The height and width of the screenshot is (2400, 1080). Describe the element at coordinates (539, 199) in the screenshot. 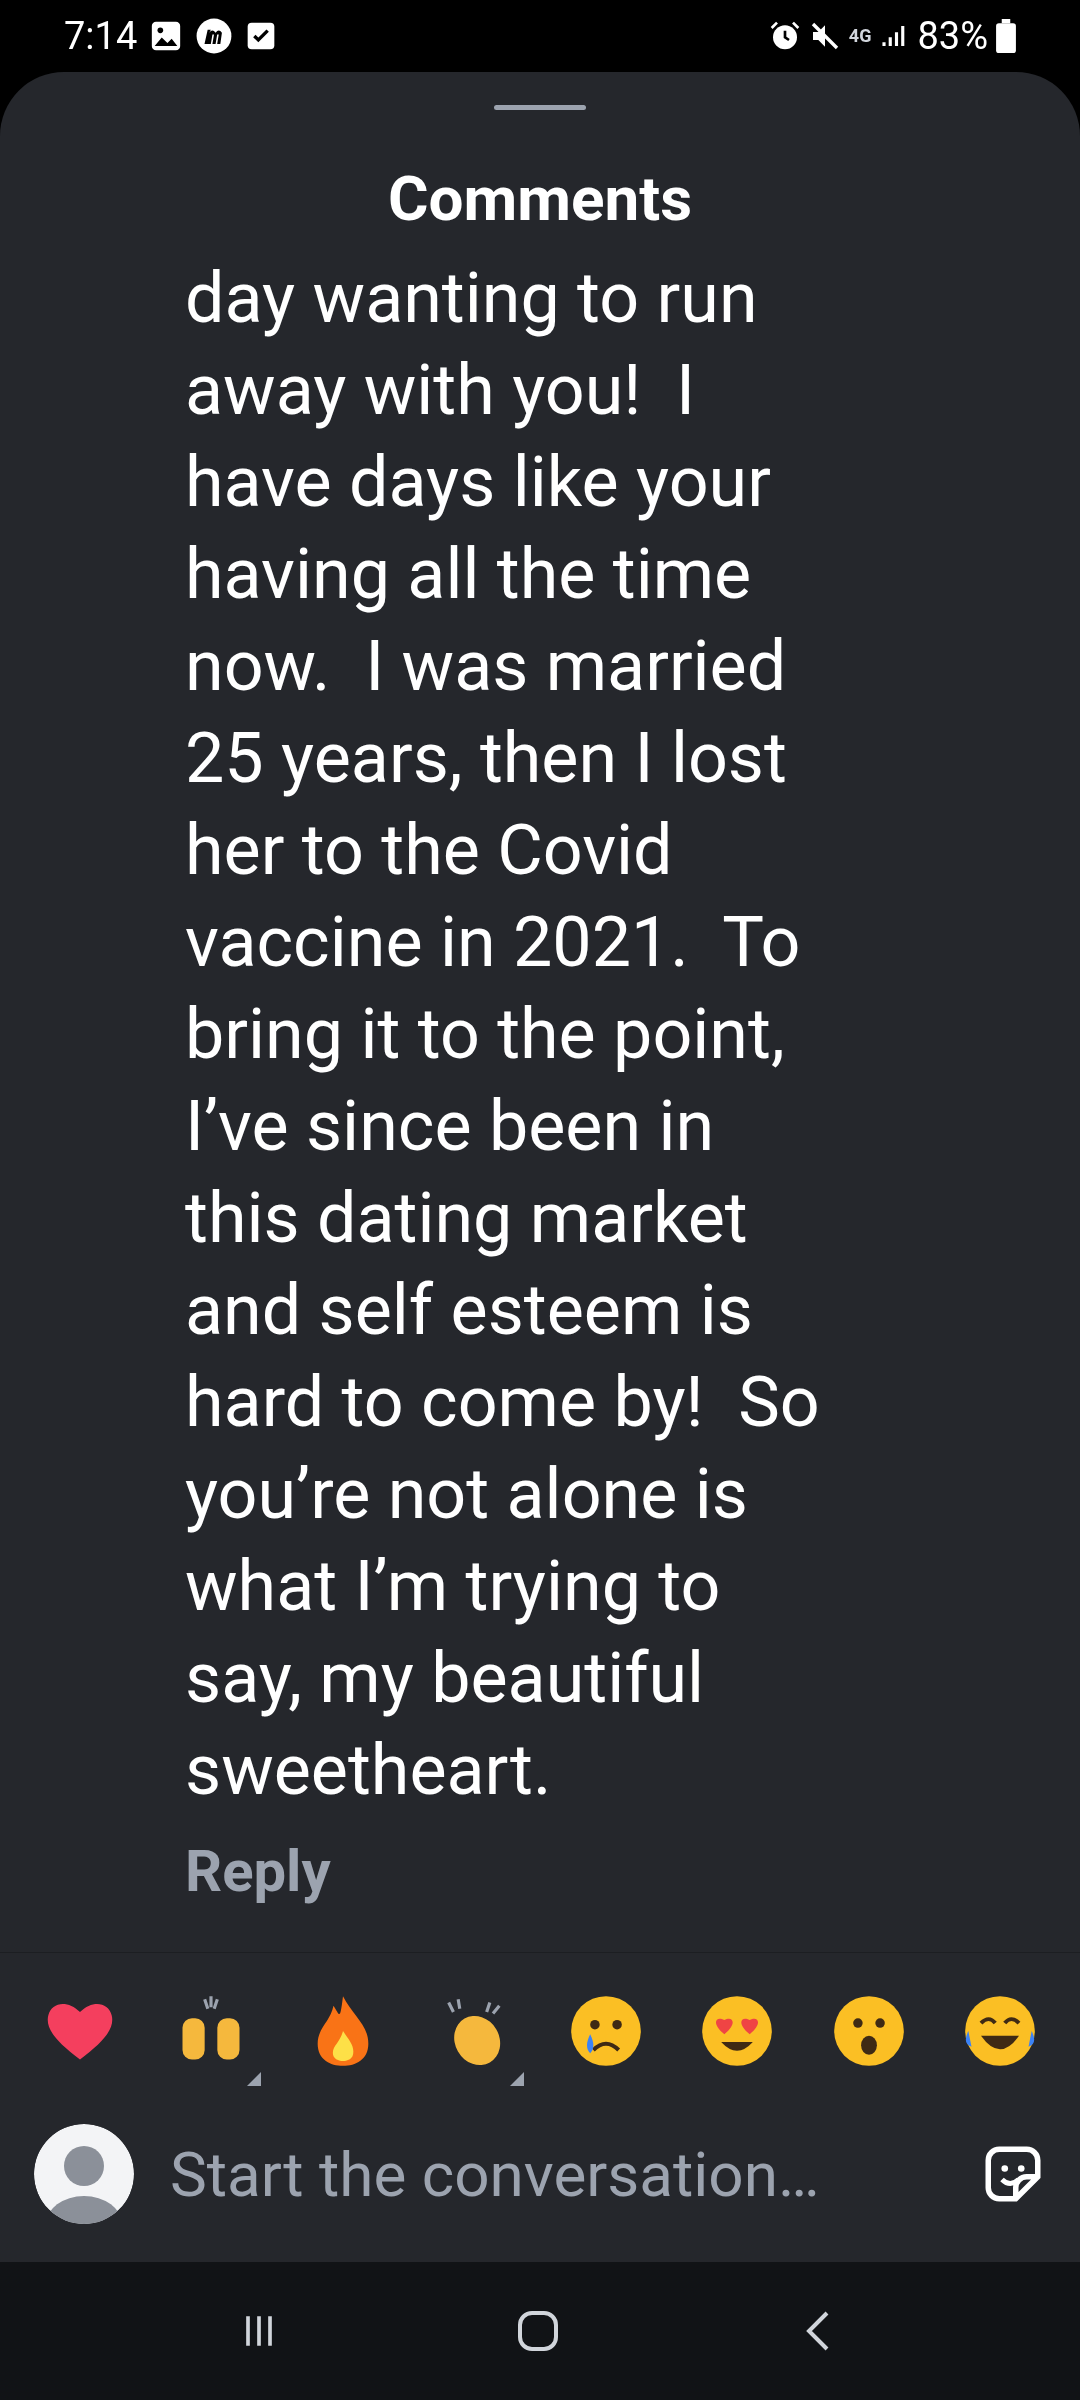

I see `sheet-title: Comments` at that location.